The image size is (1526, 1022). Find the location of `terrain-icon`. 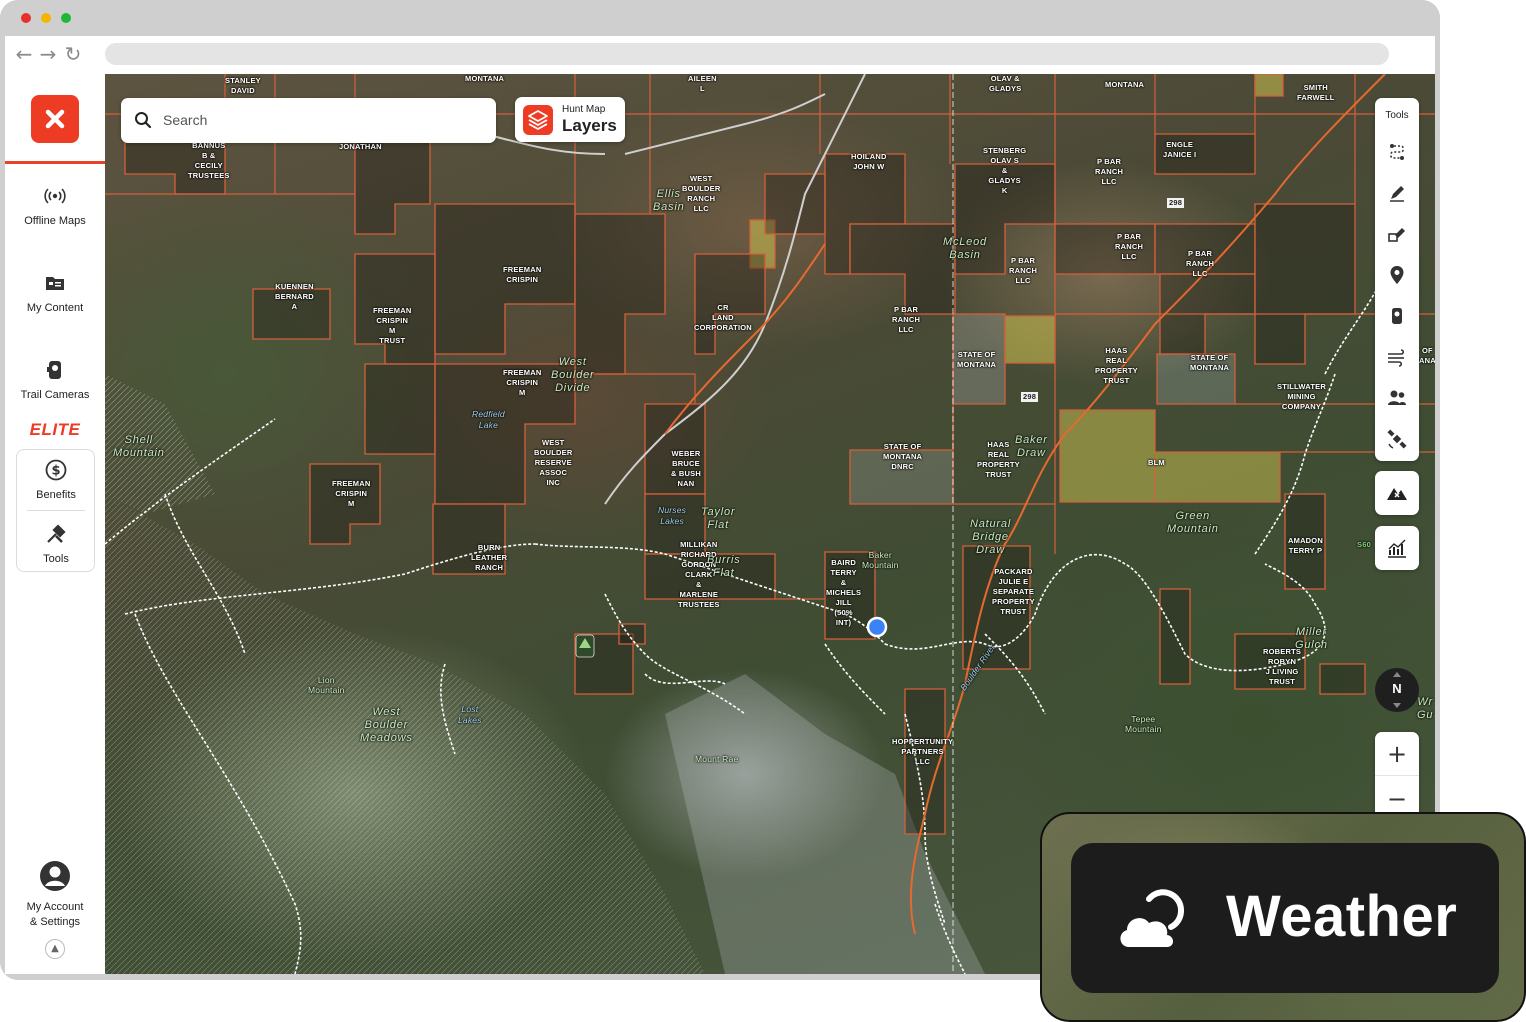

terrain-icon is located at coordinates (1397, 494).